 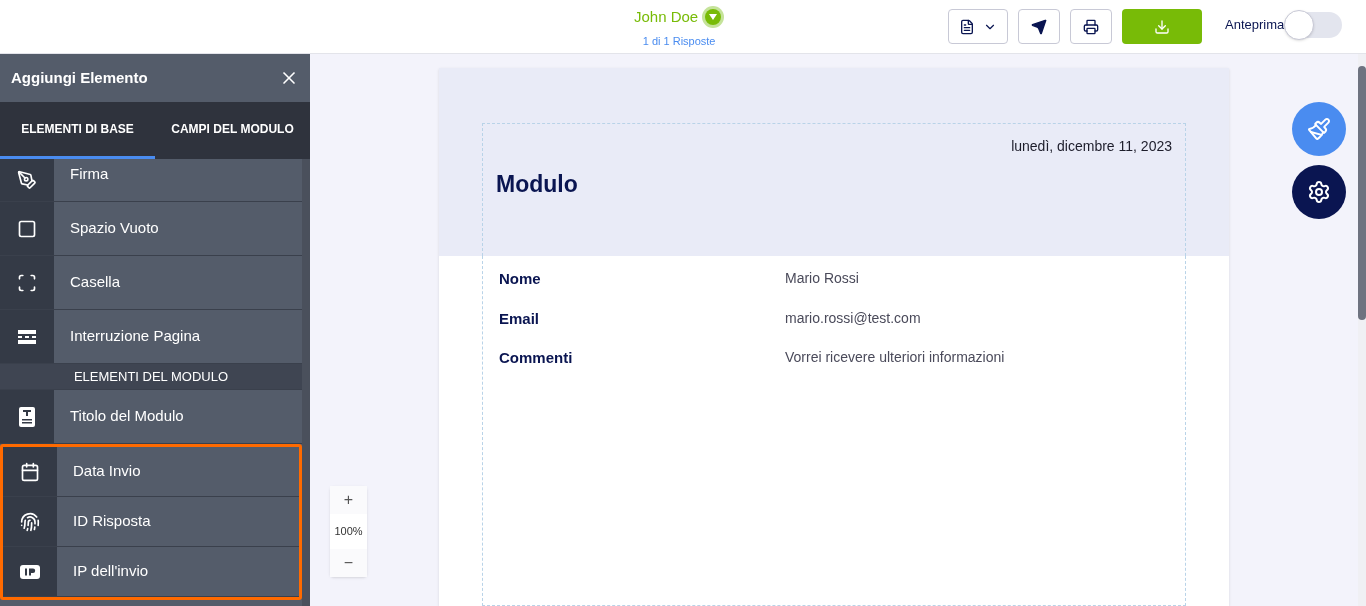 I want to click on pen-icon, so click(x=27, y=180).